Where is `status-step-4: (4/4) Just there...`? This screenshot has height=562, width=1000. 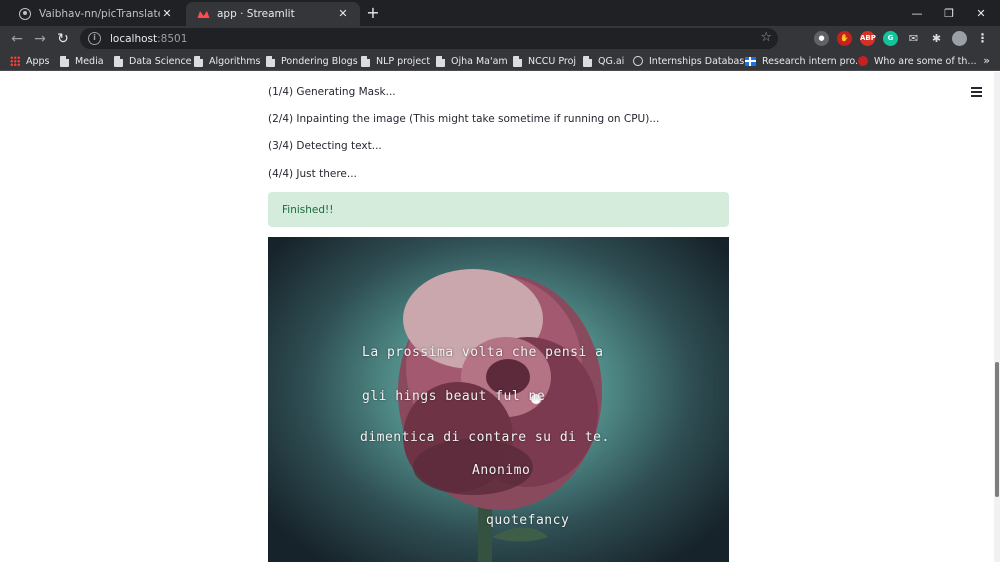 status-step-4: (4/4) Just there... is located at coordinates (312, 174).